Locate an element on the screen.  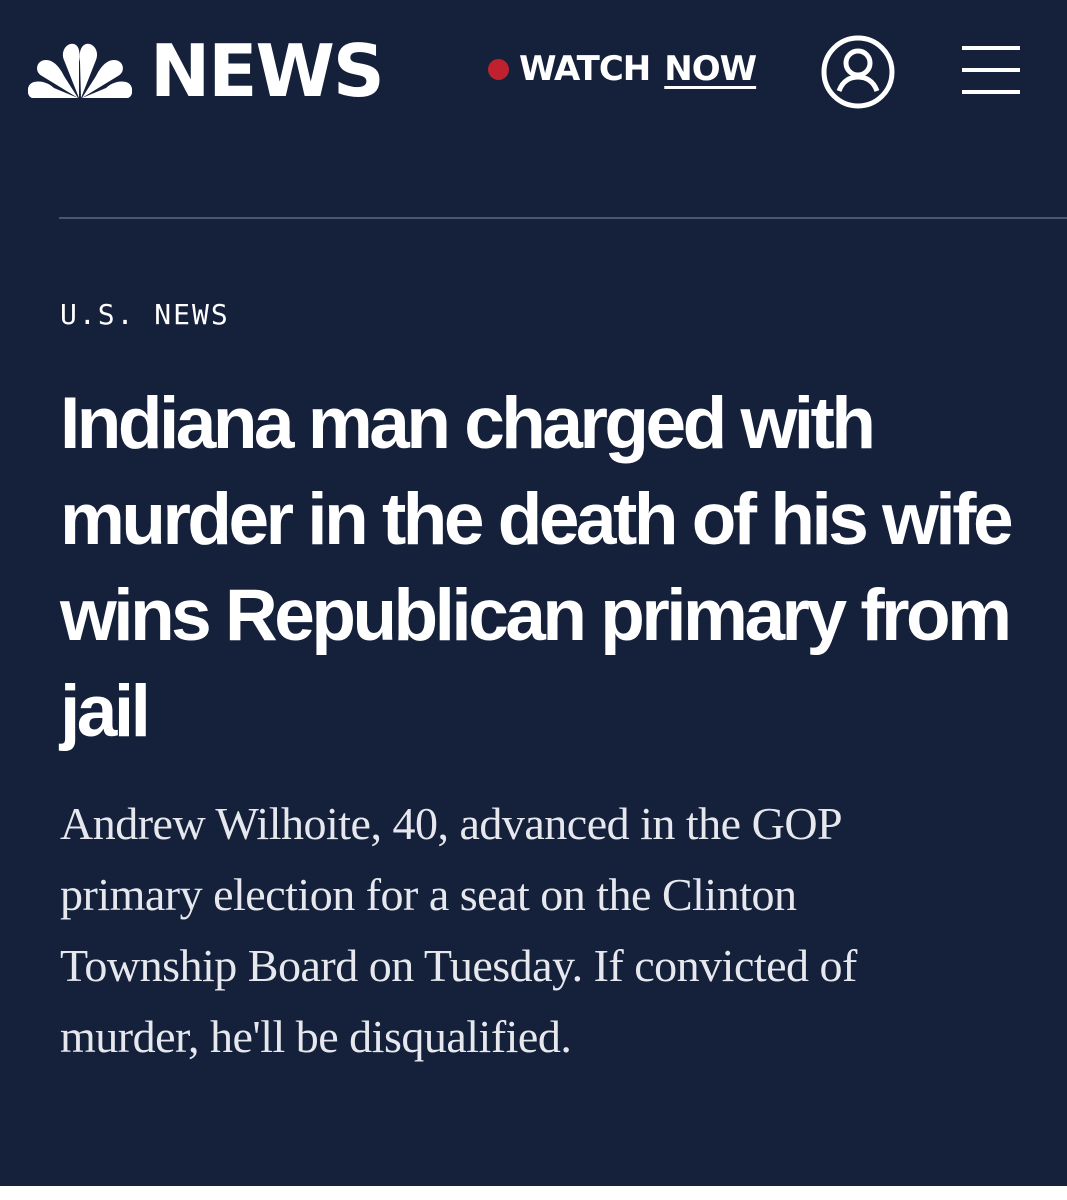
site-header: NEWS WATCH NOW is located at coordinates (533, 70).